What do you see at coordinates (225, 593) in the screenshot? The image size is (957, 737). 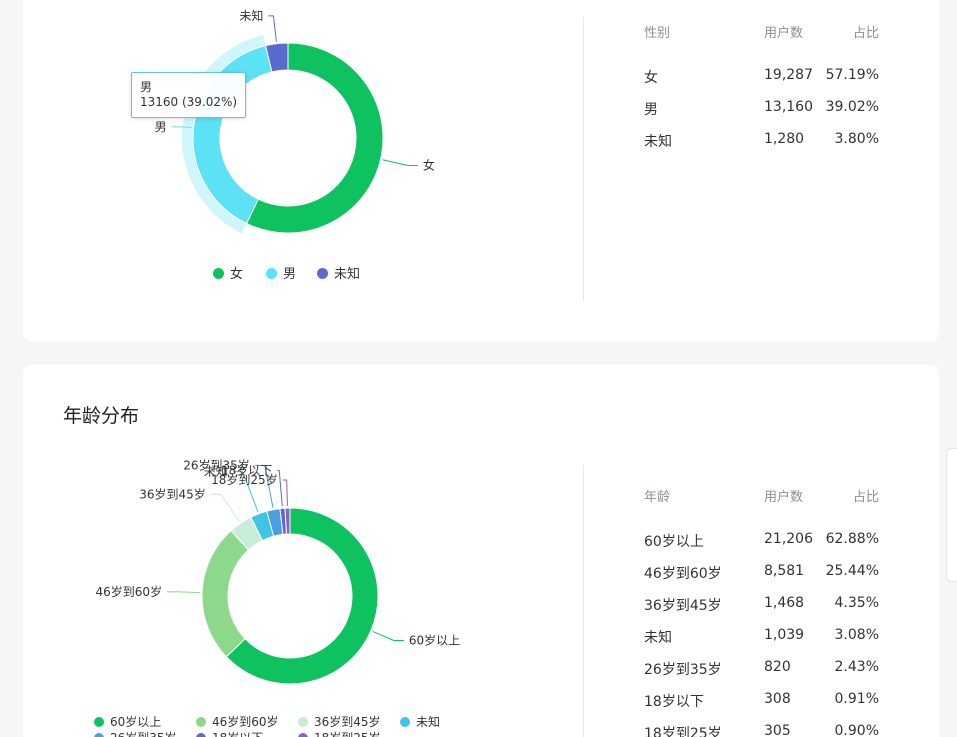 I see `age-slice` at bounding box center [225, 593].